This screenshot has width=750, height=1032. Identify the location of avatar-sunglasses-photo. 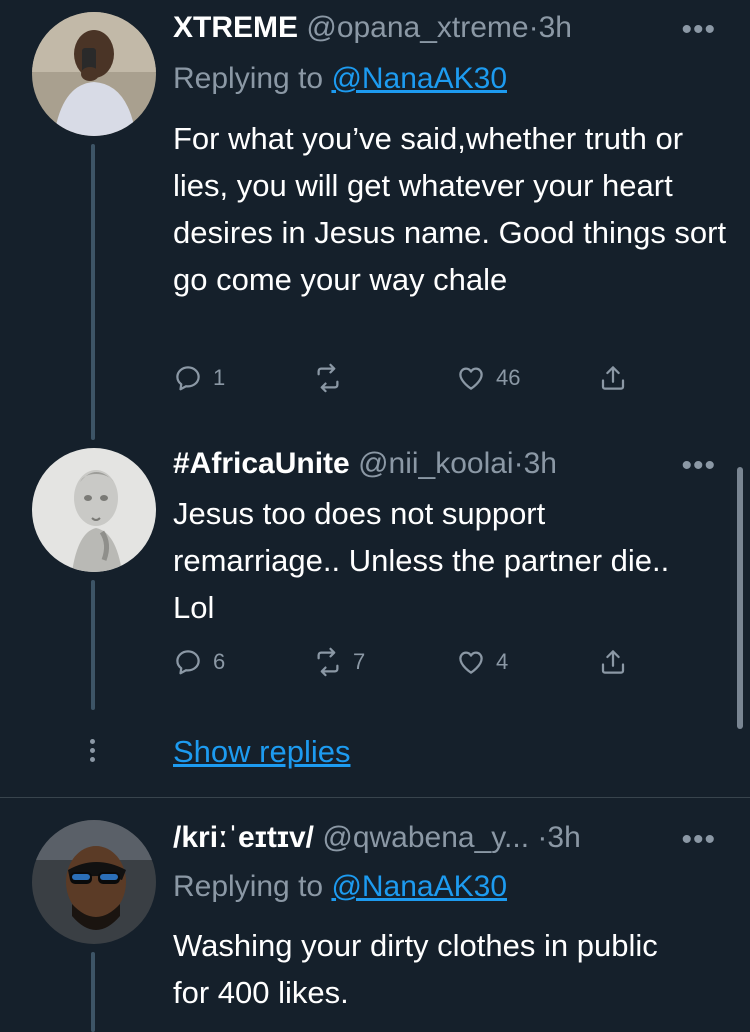
(94, 882).